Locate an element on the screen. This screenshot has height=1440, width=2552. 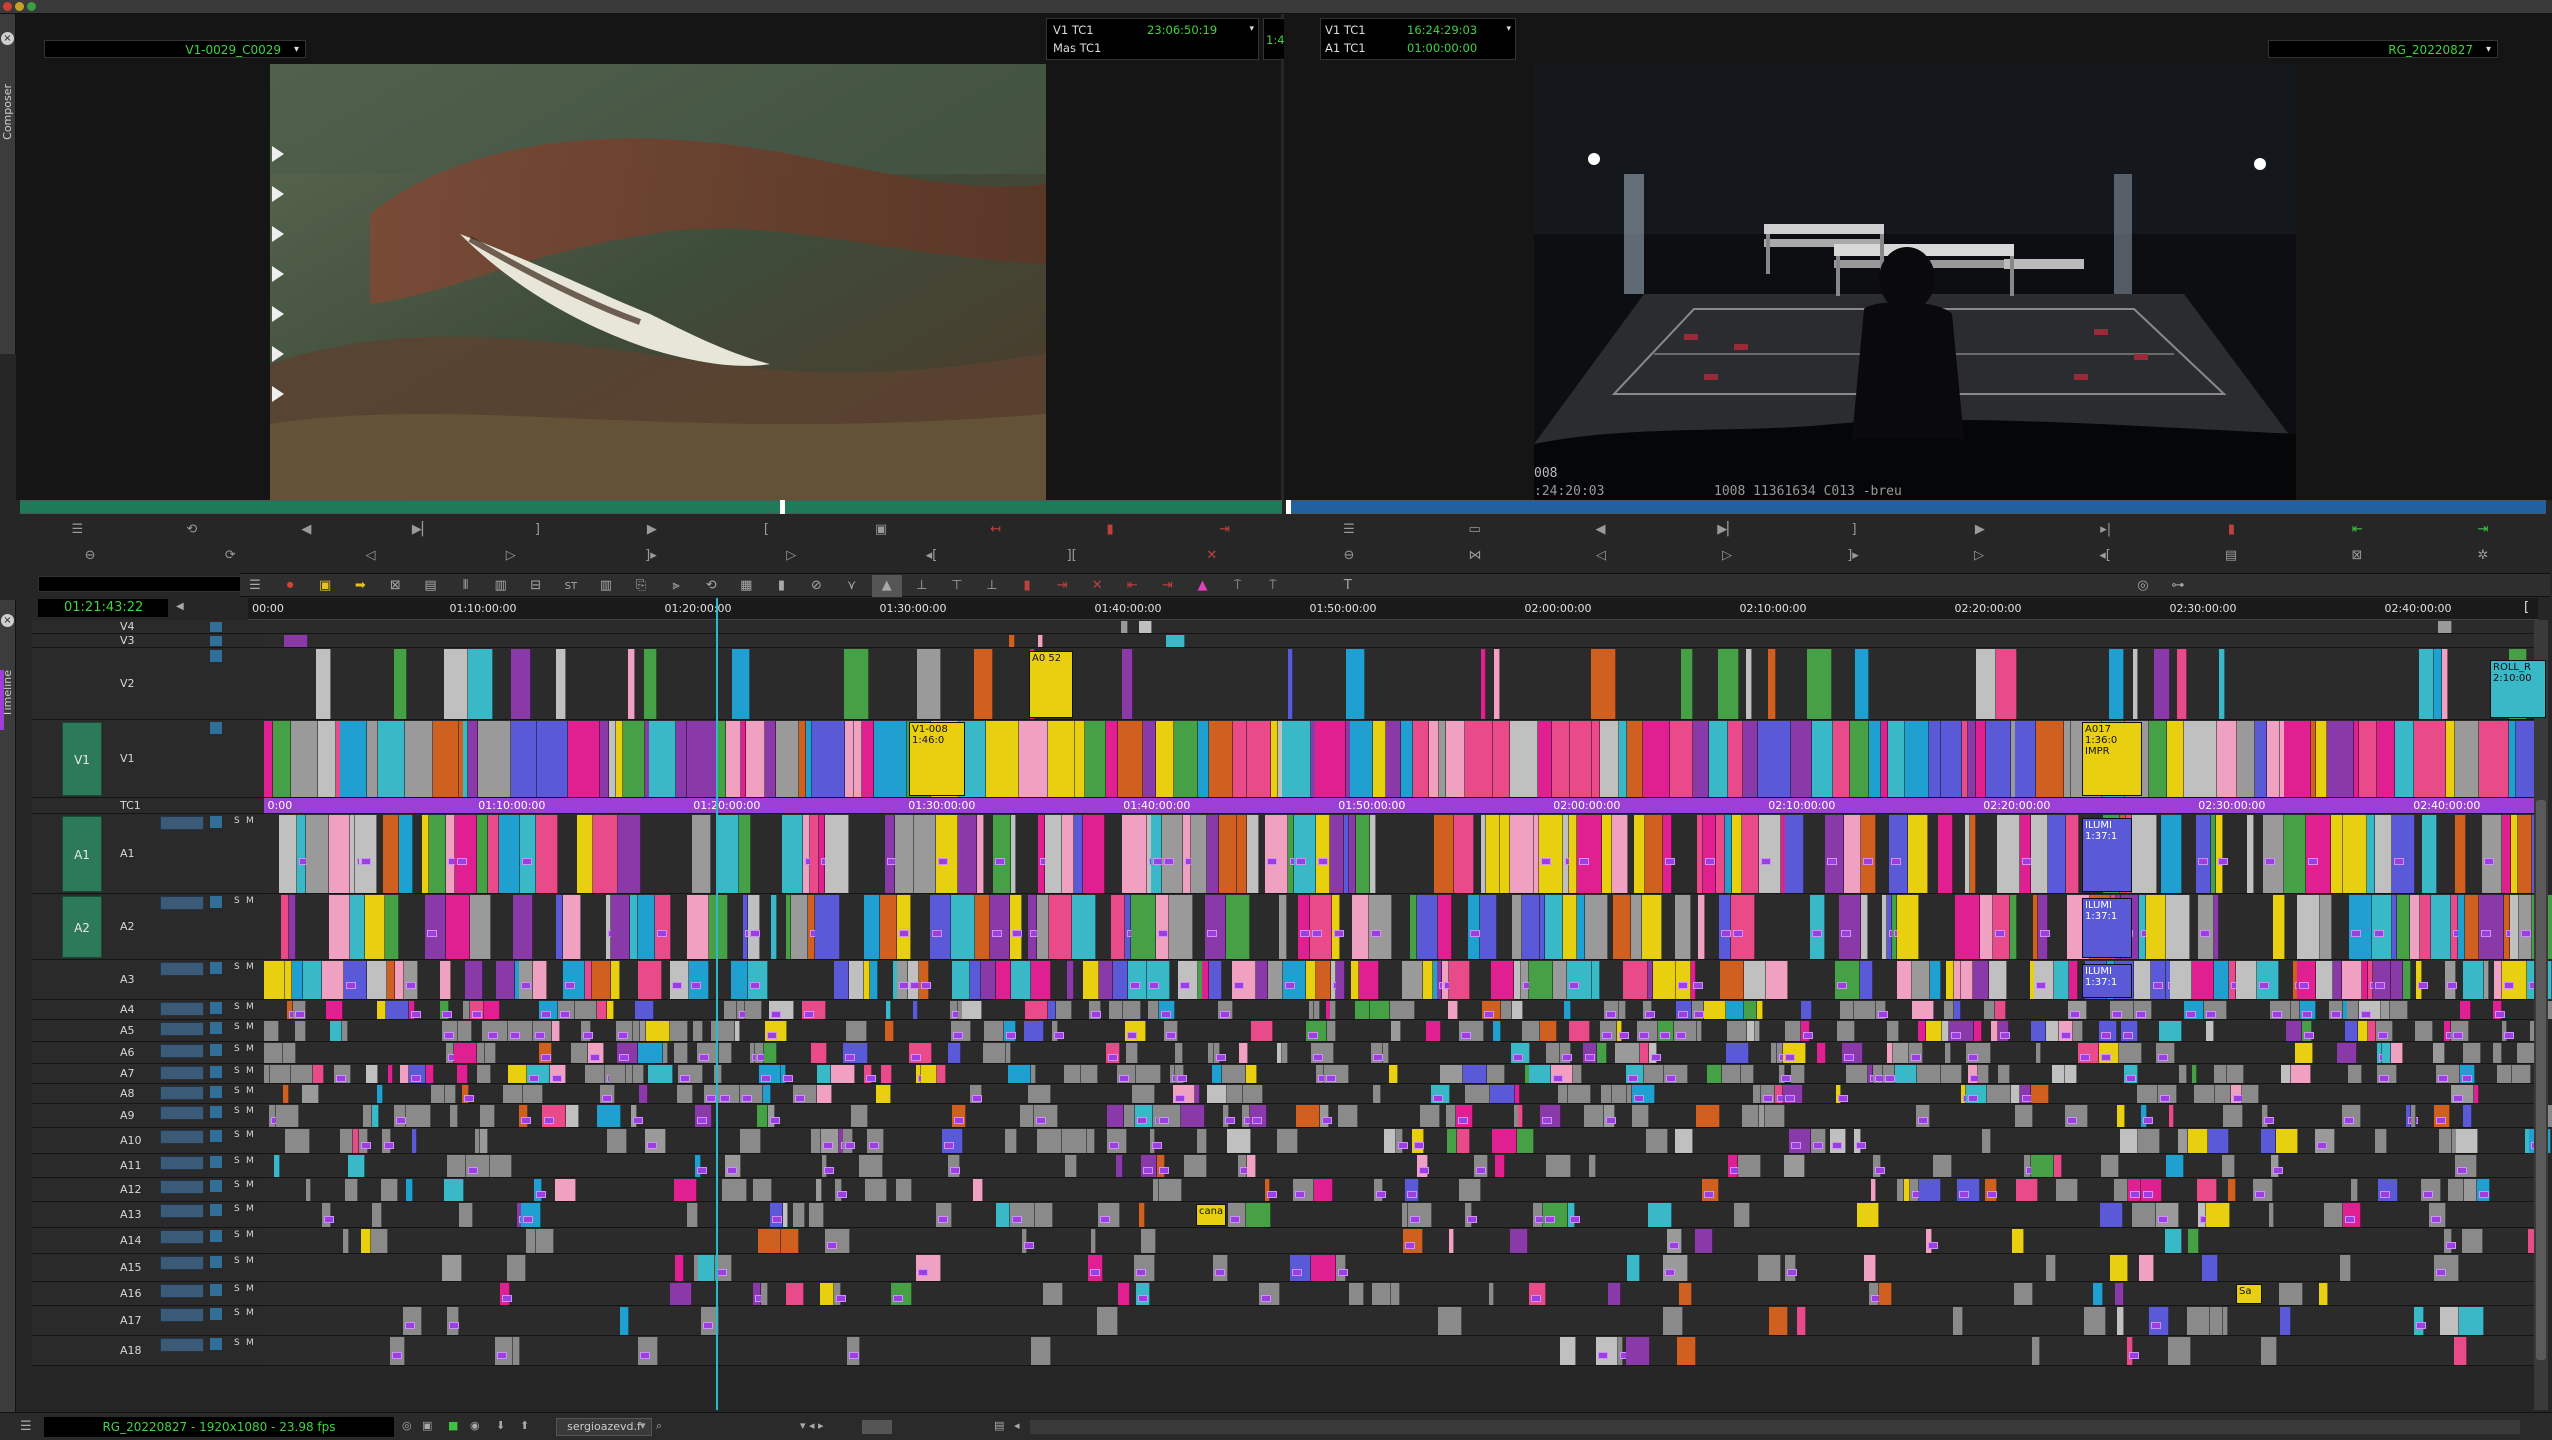
close-window-icon is located at coordinates (7, 6).